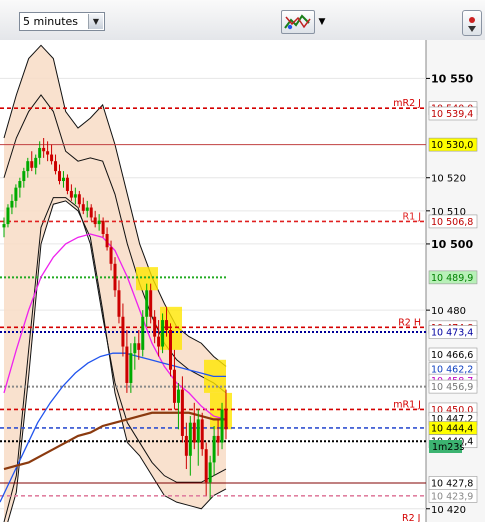 The width and height of the screenshot is (485, 522). What do you see at coordinates (452, 222) in the screenshot?
I see `price-label: 10 506,8` at bounding box center [452, 222].